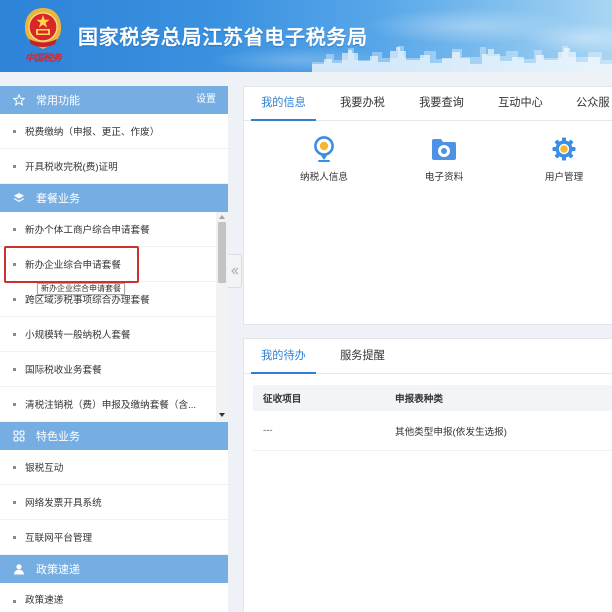  What do you see at coordinates (73, 265) in the screenshot?
I see `sidebar-item-label: 新办企业综合申请套餐` at bounding box center [73, 265].